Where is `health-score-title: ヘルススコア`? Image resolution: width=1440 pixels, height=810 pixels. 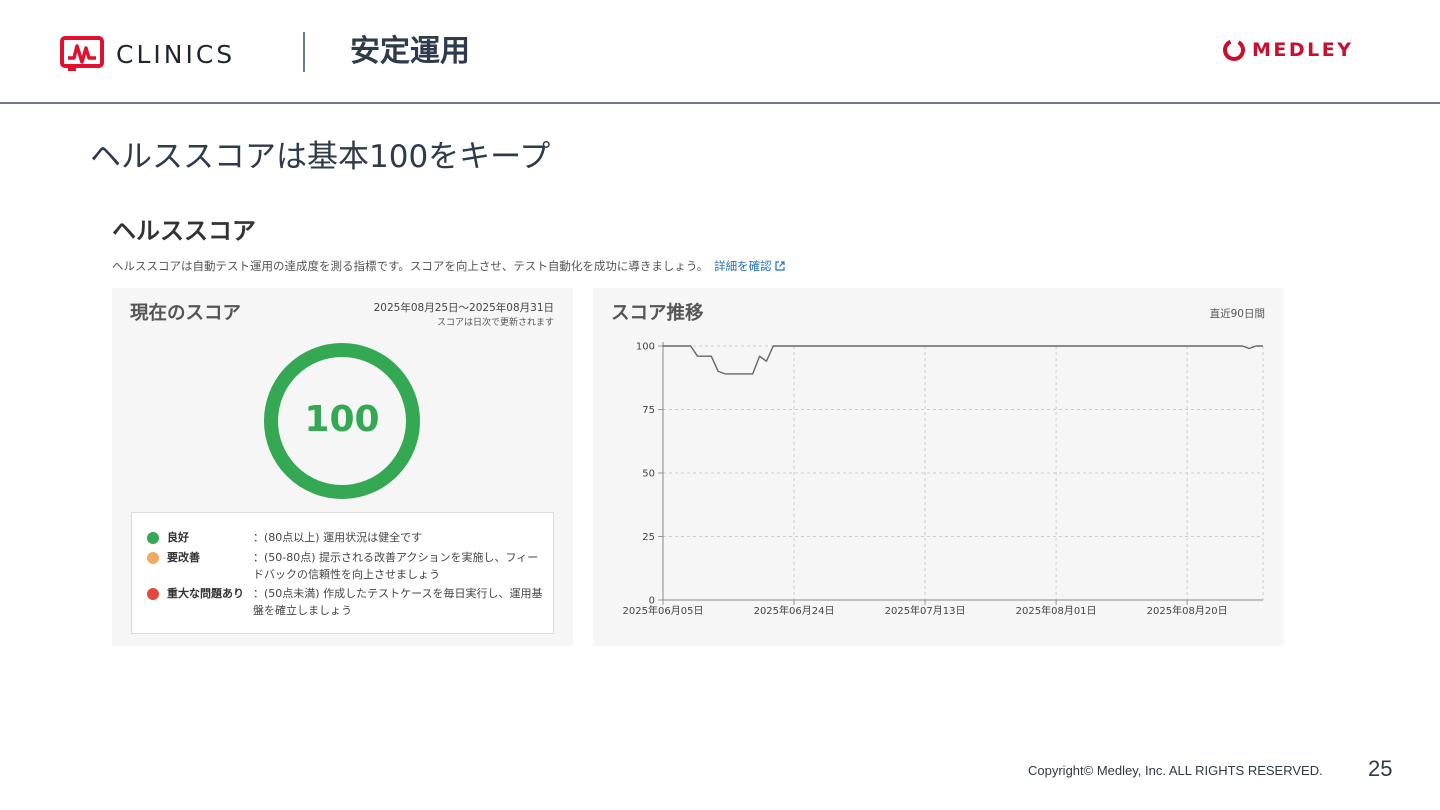 health-score-title: ヘルススコア is located at coordinates (184, 231).